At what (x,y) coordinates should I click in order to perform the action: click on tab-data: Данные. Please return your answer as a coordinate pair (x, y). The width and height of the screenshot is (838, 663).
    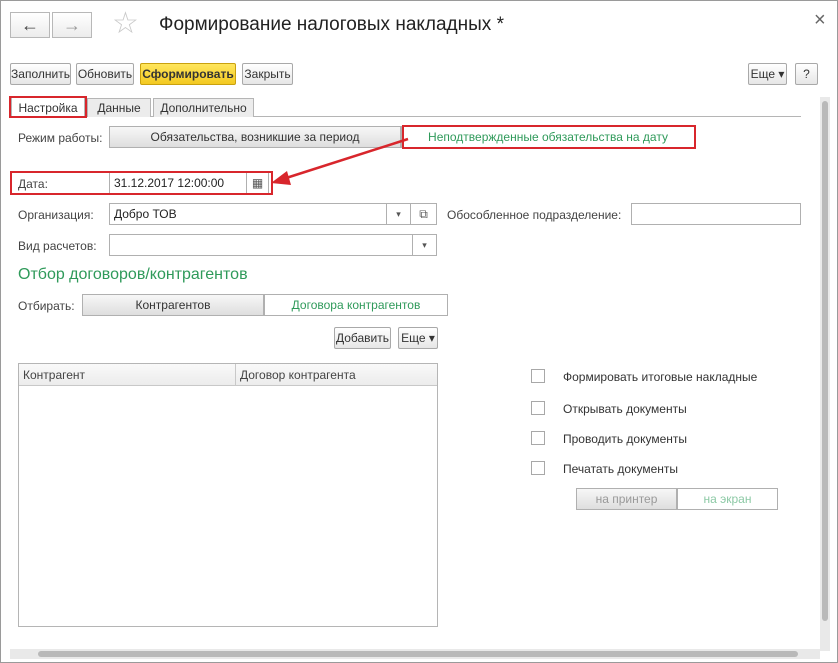
    Looking at the image, I should click on (119, 107).